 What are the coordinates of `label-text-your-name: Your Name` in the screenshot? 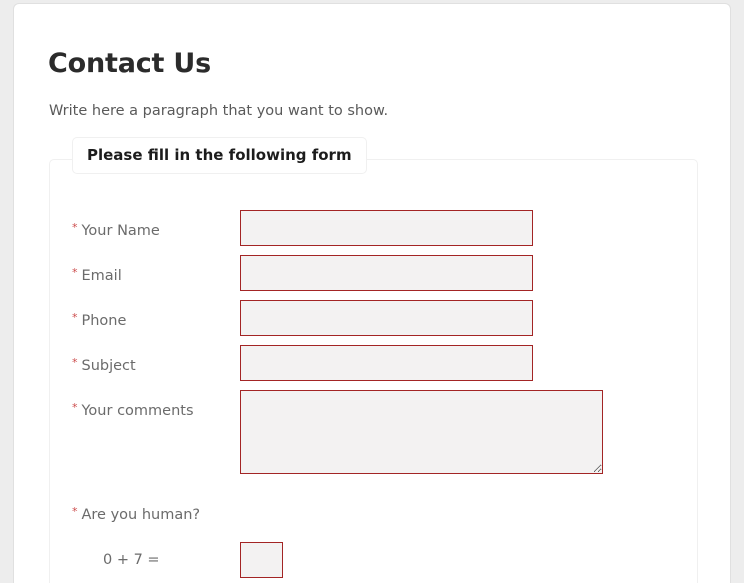 It's located at (120, 231).